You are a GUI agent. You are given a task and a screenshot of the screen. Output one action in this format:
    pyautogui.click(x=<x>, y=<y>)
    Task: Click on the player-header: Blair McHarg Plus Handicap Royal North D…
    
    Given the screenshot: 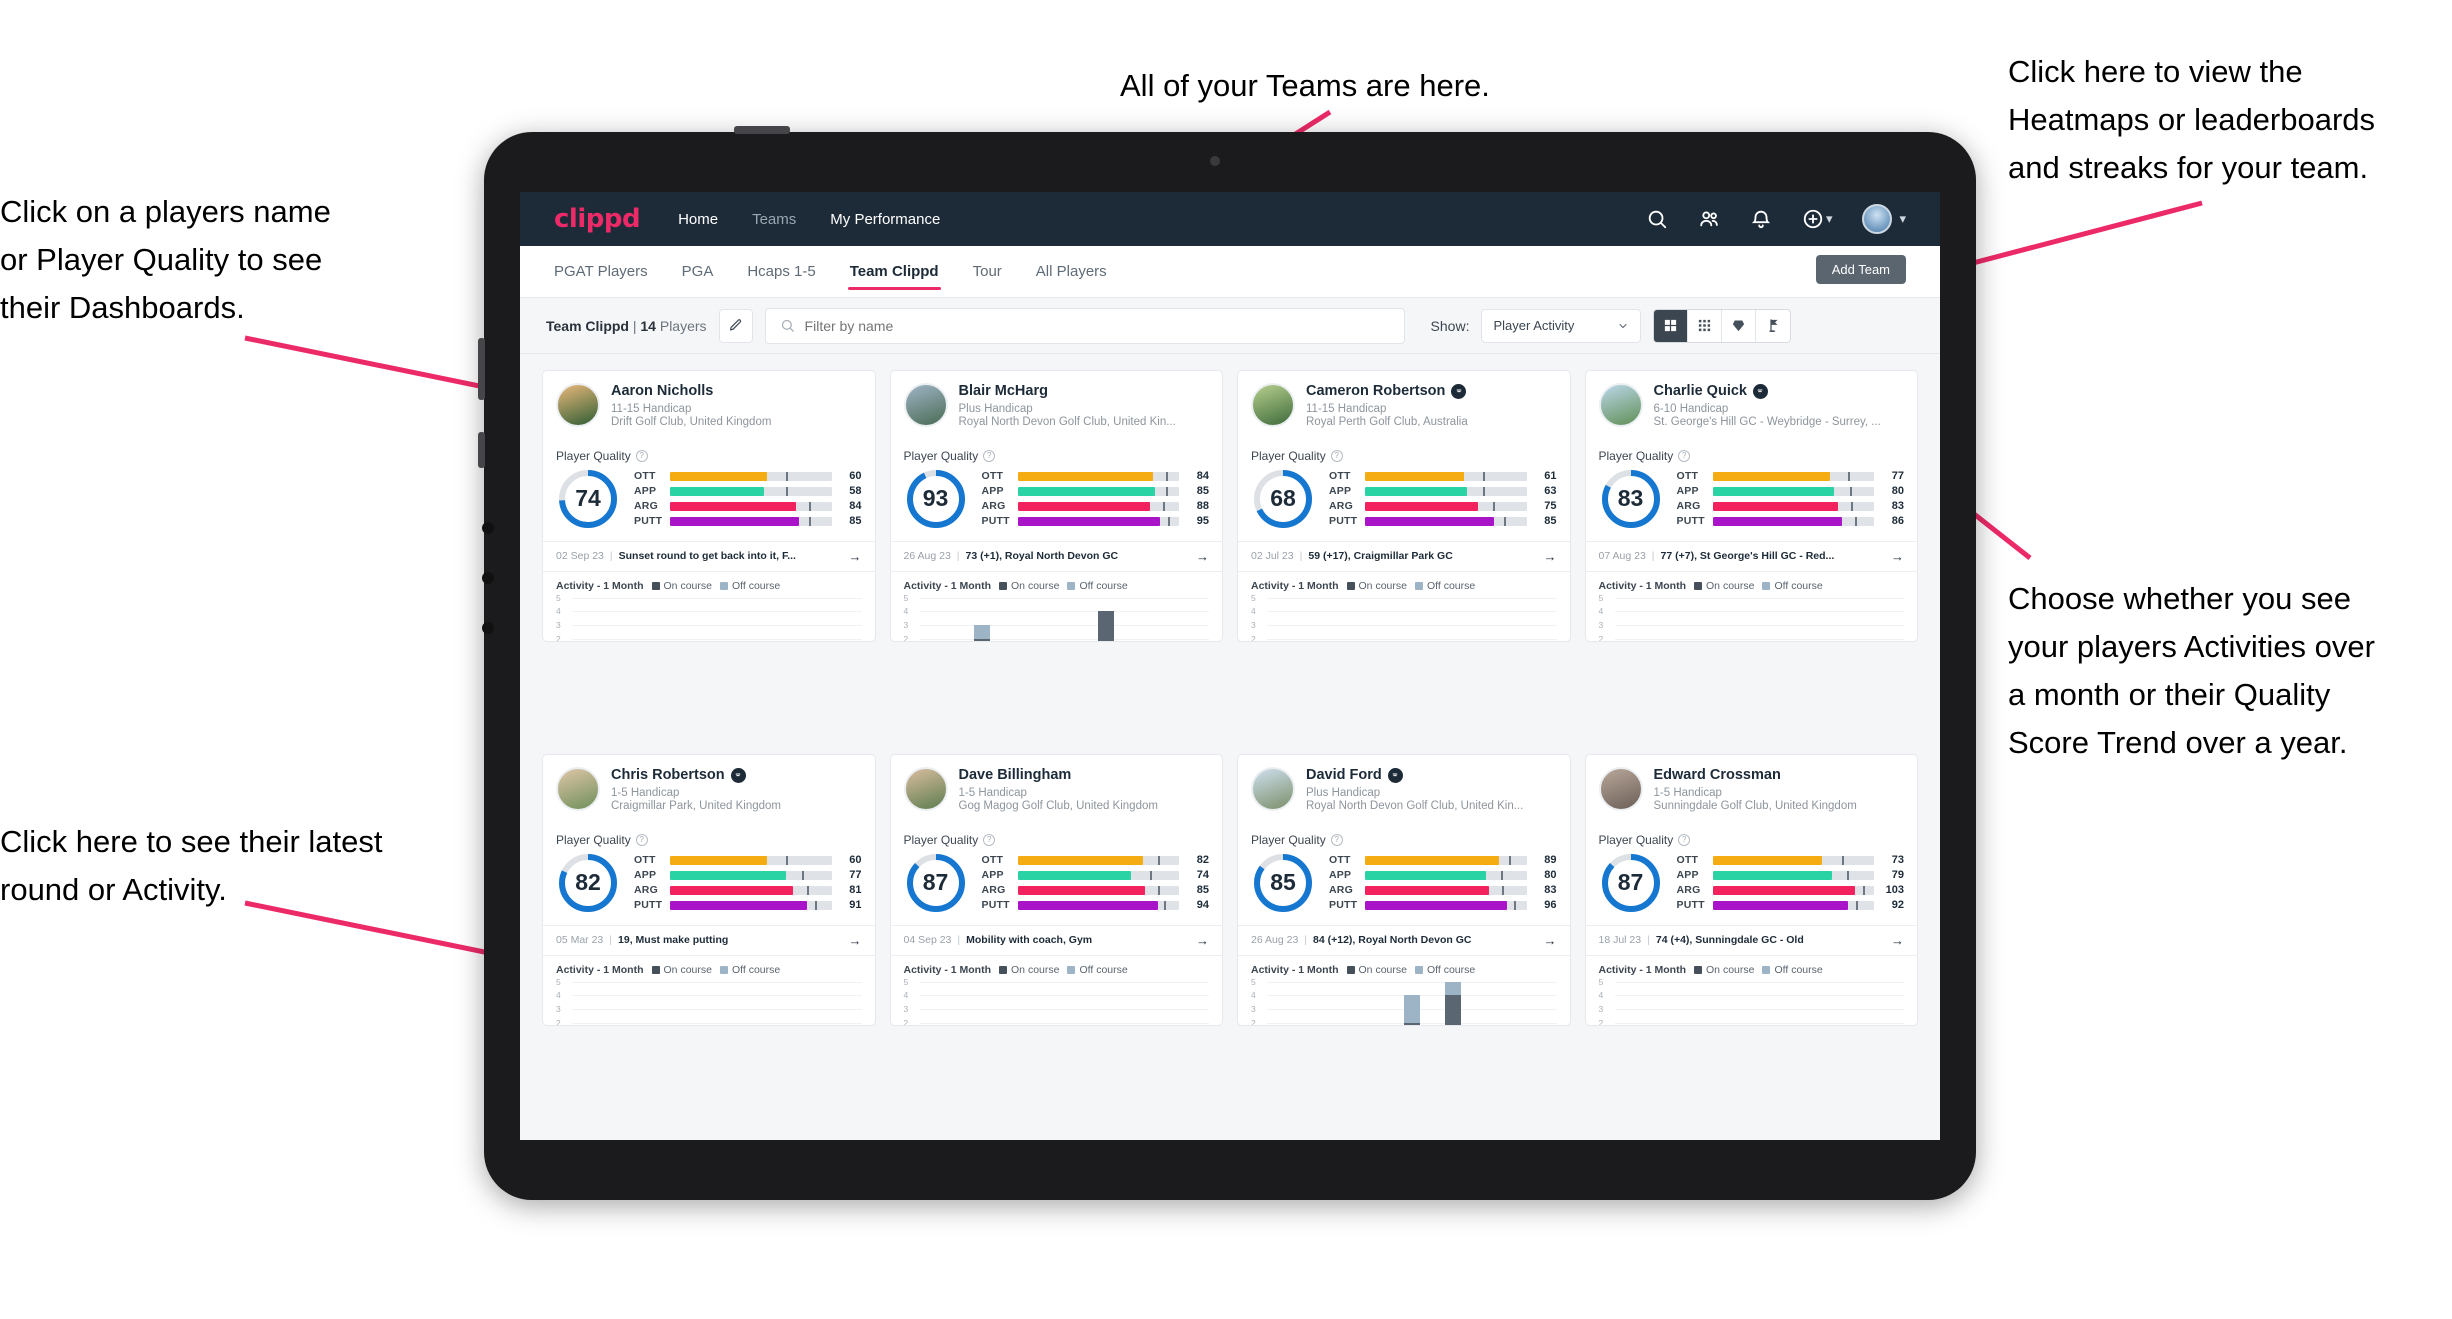 What is the action you would take?
    pyautogui.click(x=1057, y=405)
    